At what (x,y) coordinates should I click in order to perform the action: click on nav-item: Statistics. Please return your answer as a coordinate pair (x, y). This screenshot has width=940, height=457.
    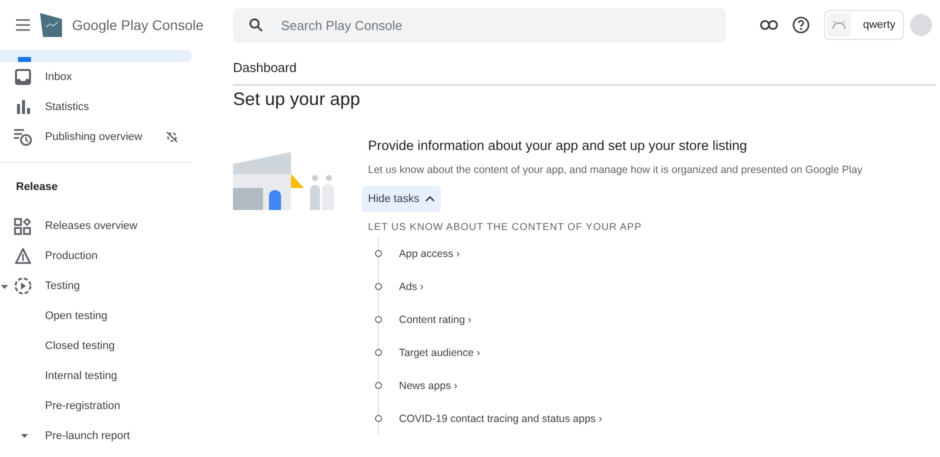
    Looking at the image, I should click on (67, 107).